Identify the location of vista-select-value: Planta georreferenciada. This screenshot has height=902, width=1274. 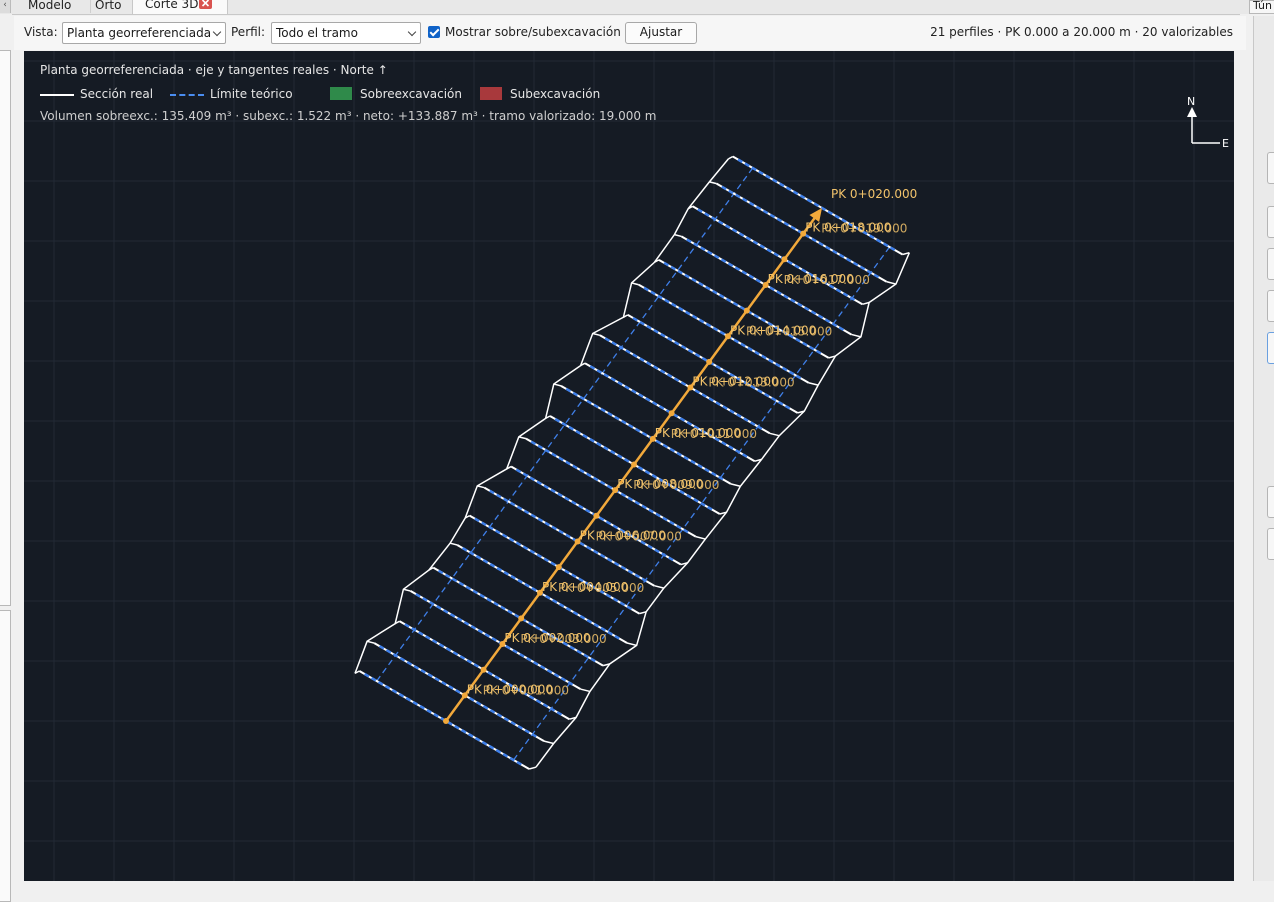
(139, 33).